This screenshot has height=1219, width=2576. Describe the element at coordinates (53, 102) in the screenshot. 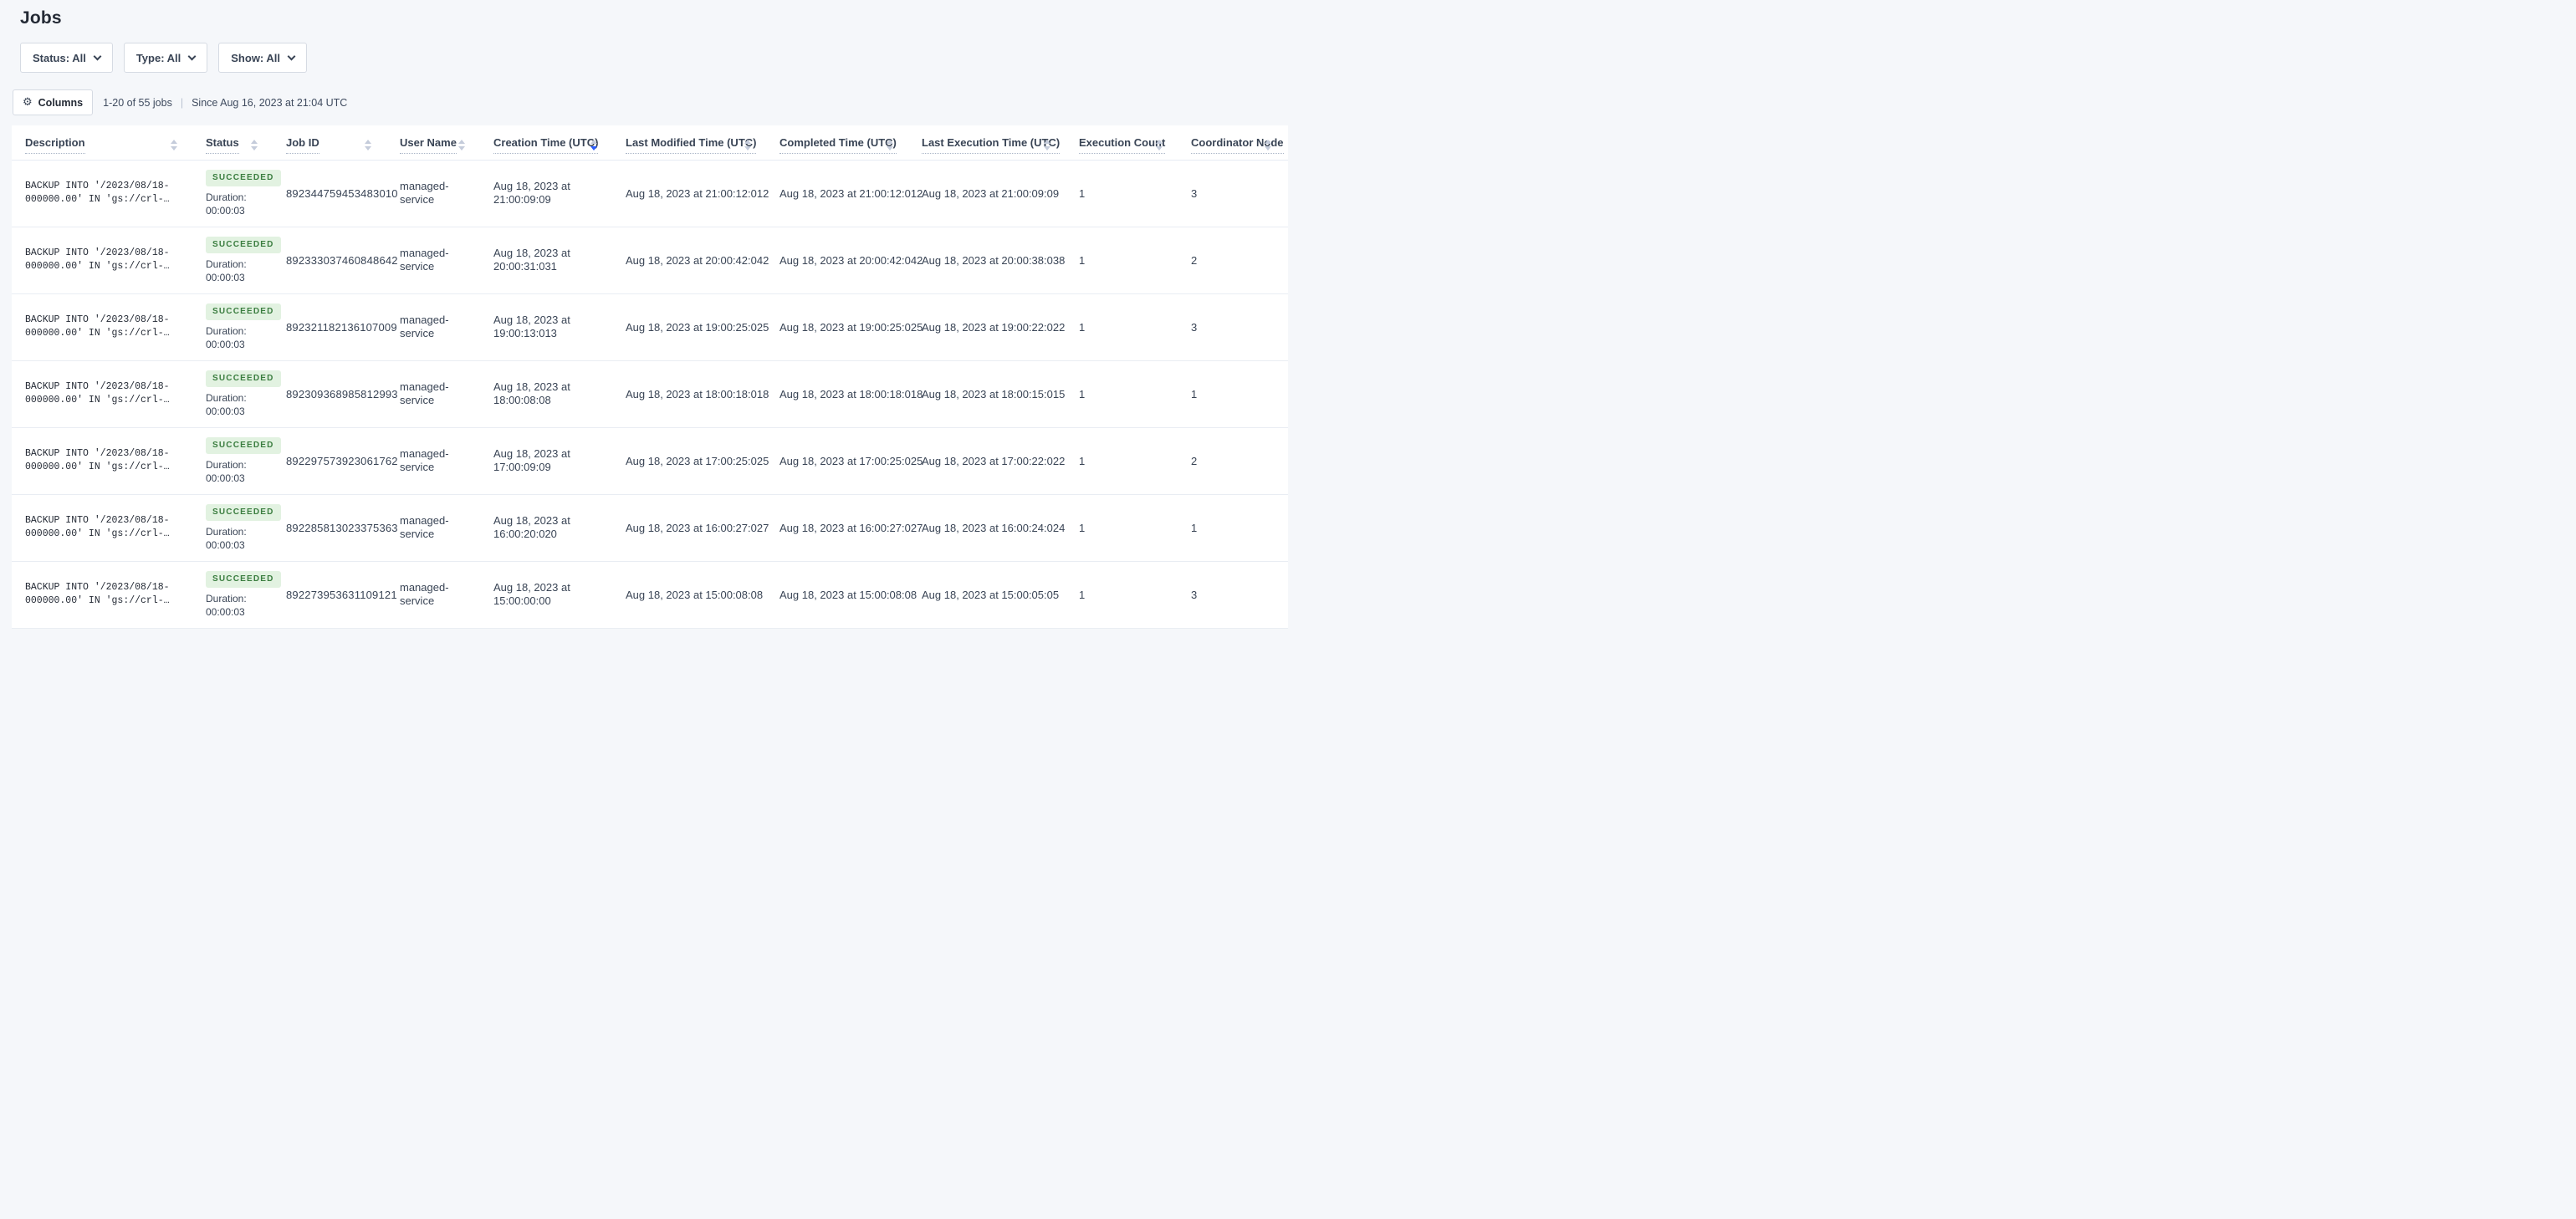

I see `columns-button: ⚙ Columns` at that location.